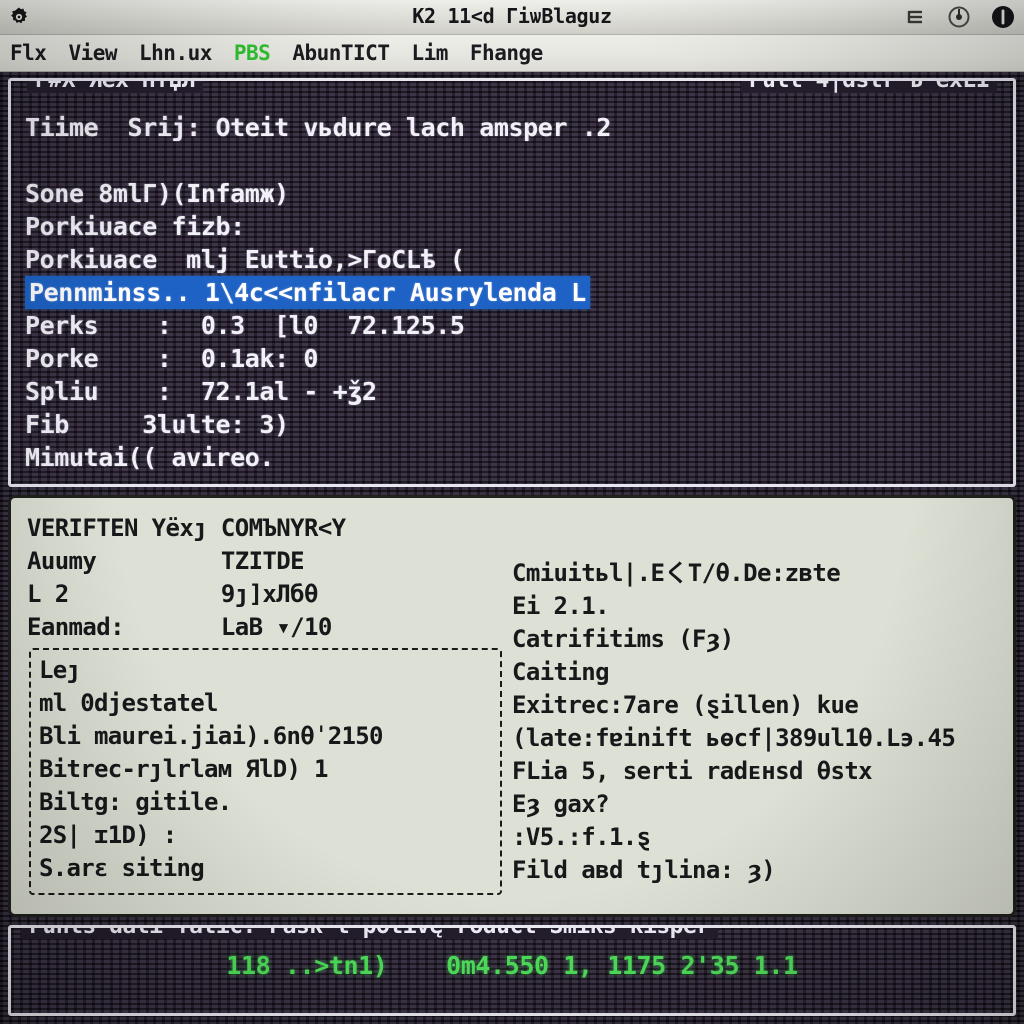  What do you see at coordinates (28, 53) in the screenshot?
I see `menu-item-flx: Flx` at bounding box center [28, 53].